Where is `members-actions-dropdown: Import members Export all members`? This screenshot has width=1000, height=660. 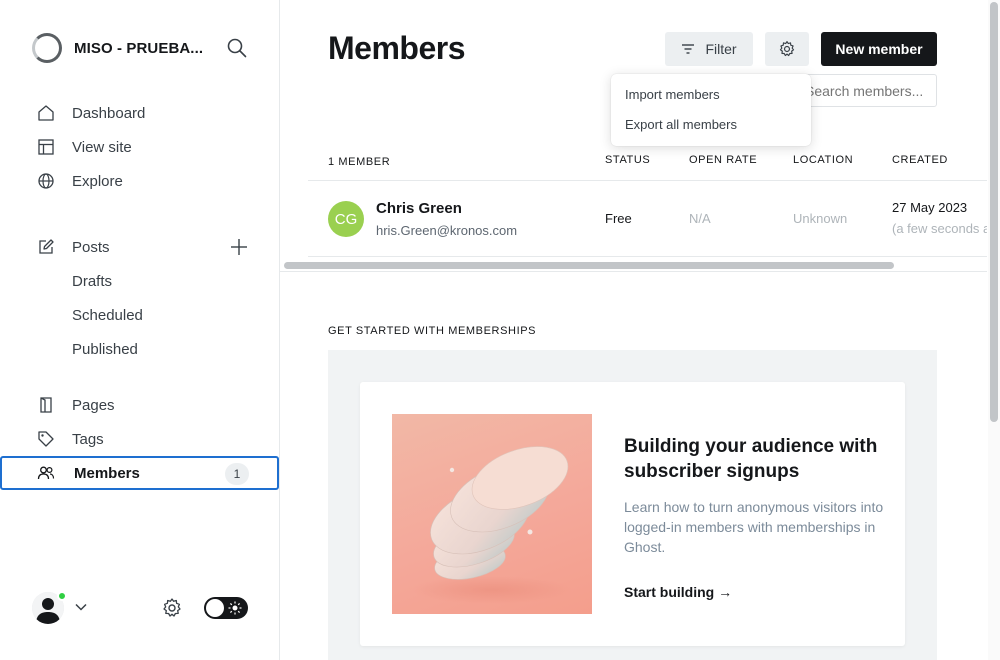
members-actions-dropdown: Import members Export all members is located at coordinates (711, 110).